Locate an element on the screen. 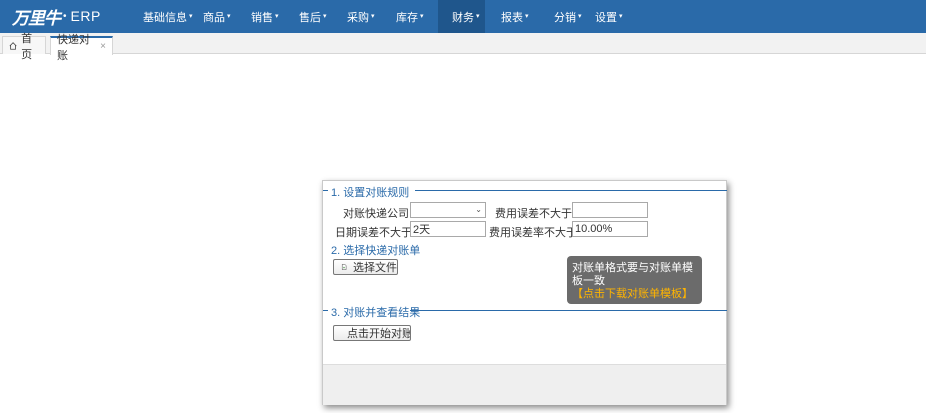  nav-label: 库存 is located at coordinates (407, 17).